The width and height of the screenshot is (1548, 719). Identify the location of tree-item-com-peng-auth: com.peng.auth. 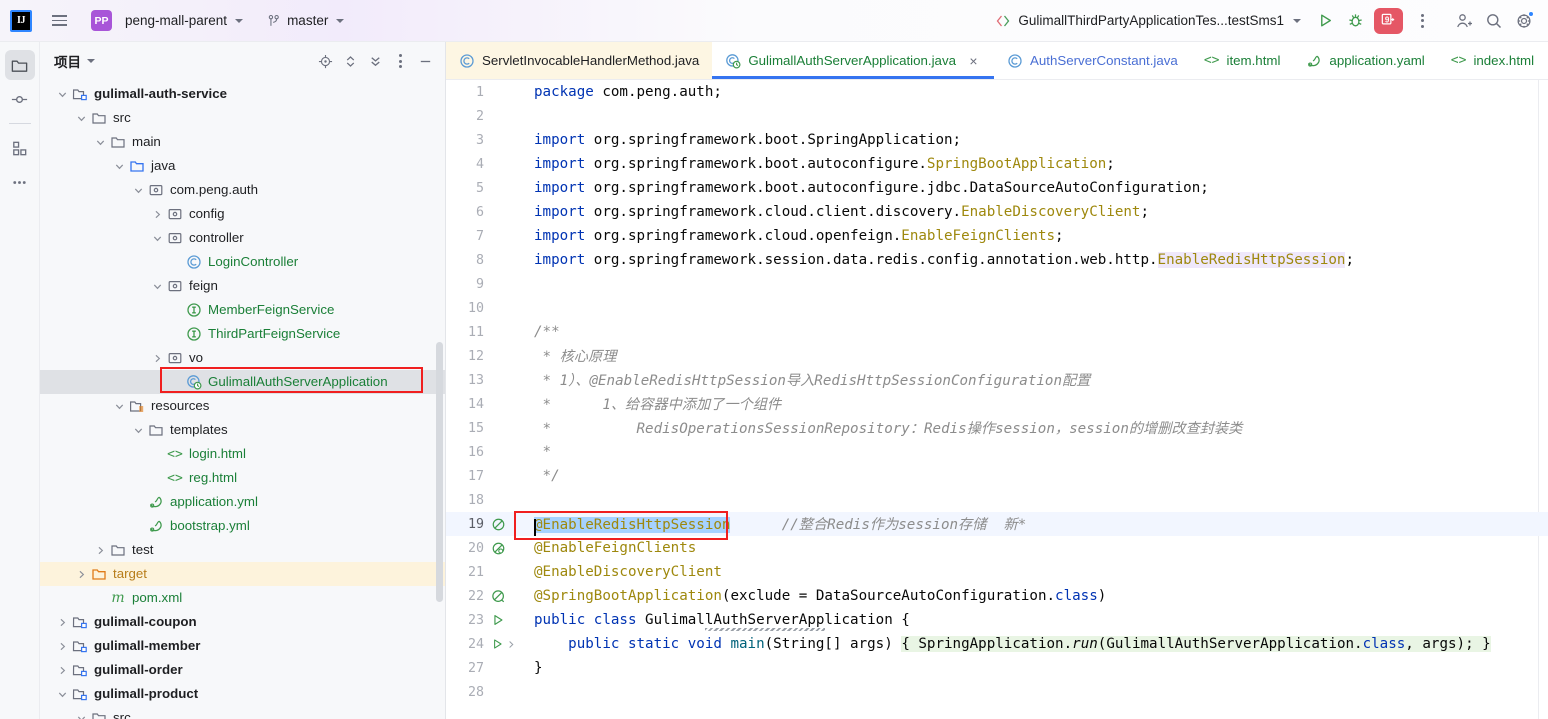
(242, 190).